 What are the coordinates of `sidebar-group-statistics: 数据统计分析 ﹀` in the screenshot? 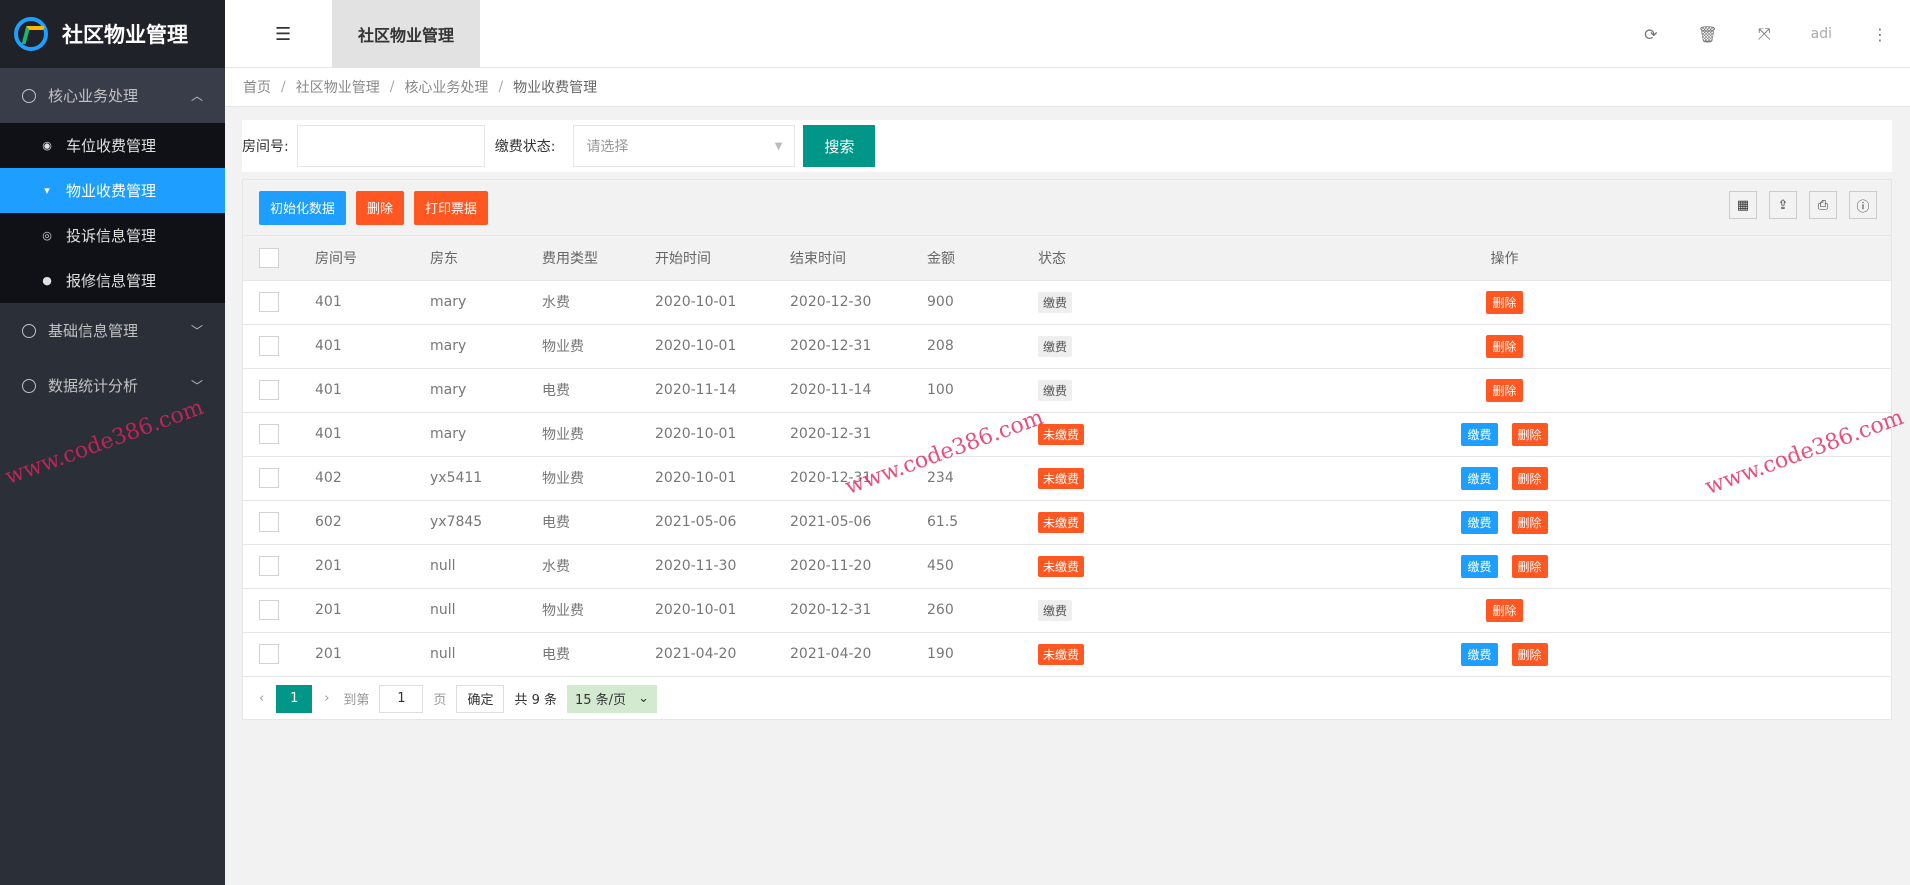 It's located at (112, 385).